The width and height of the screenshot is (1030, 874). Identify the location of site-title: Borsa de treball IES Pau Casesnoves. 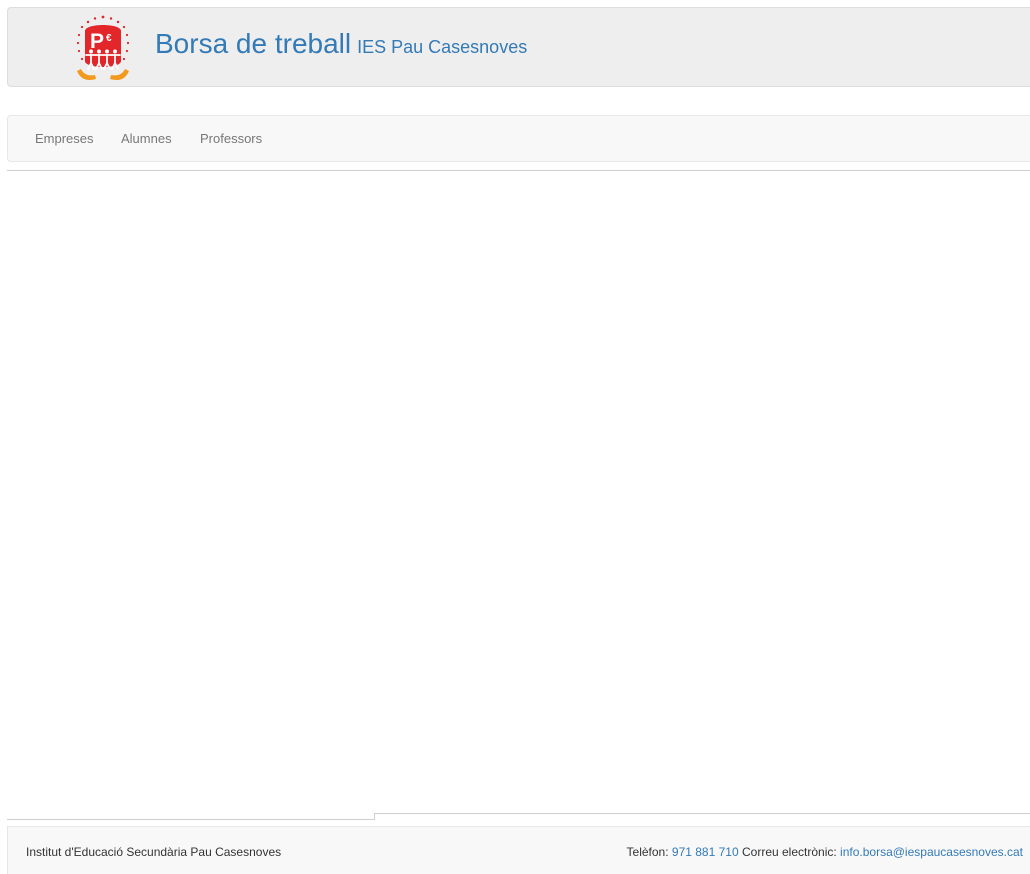
(341, 44).